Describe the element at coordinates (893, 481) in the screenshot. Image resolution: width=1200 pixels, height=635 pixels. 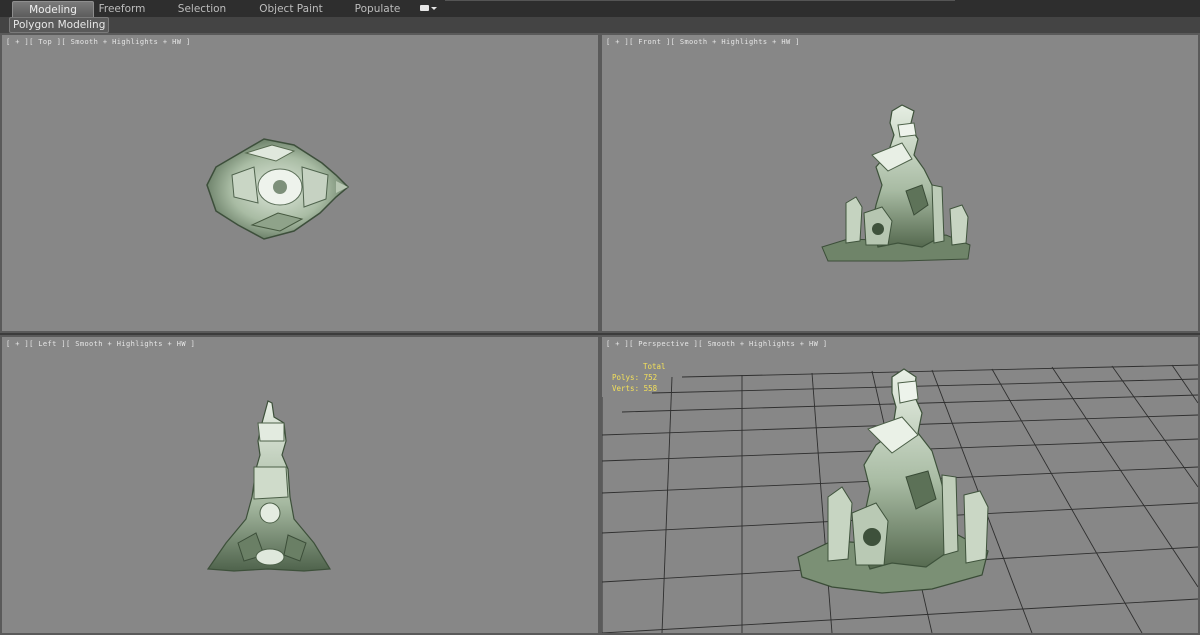
I see `rock-model-perspective-view` at that location.